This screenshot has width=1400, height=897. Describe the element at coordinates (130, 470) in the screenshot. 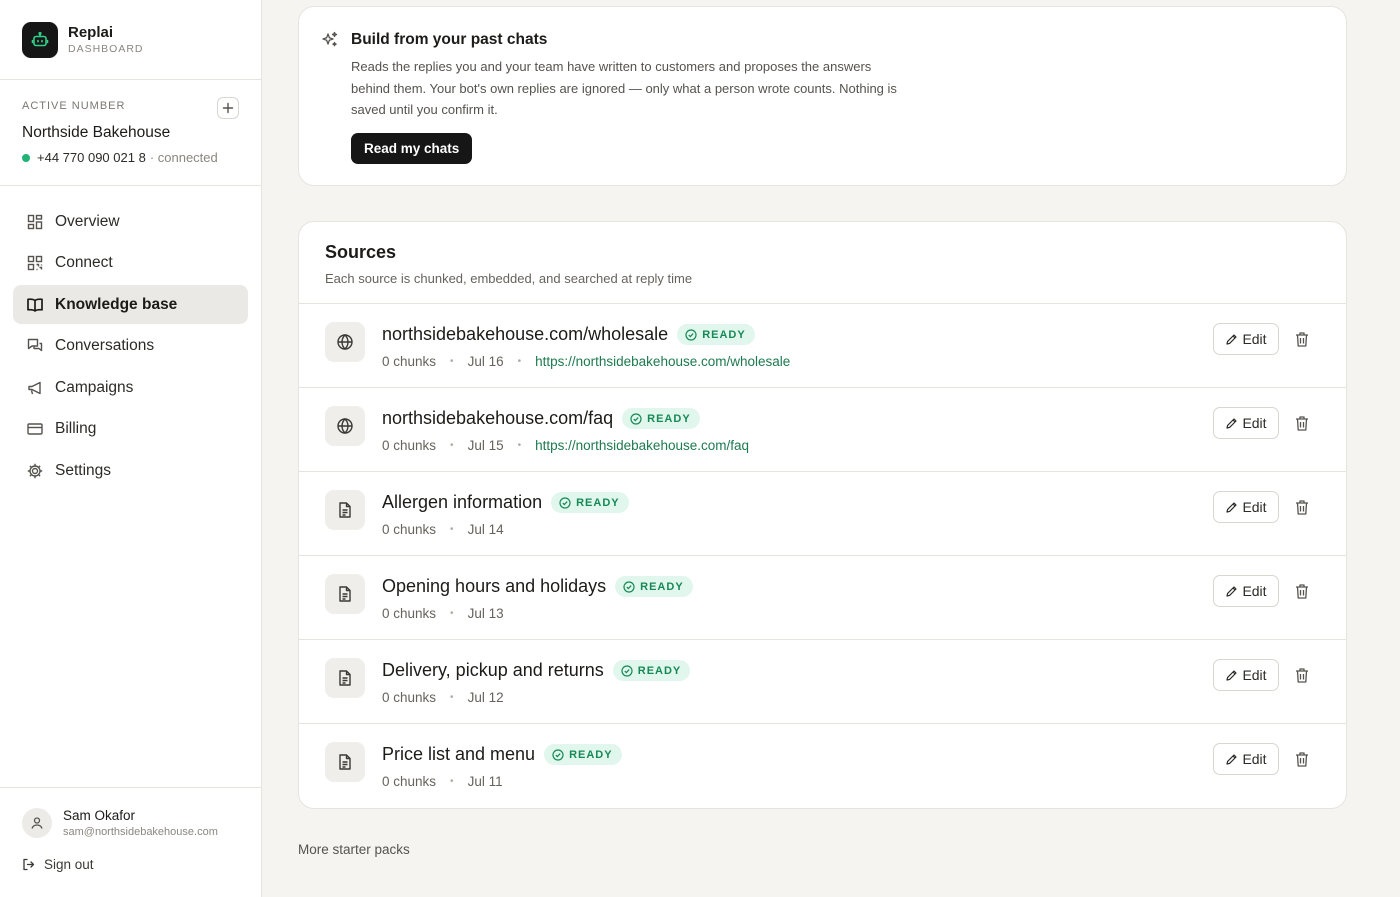

I see `sidebar-item-settings: Settings` at that location.